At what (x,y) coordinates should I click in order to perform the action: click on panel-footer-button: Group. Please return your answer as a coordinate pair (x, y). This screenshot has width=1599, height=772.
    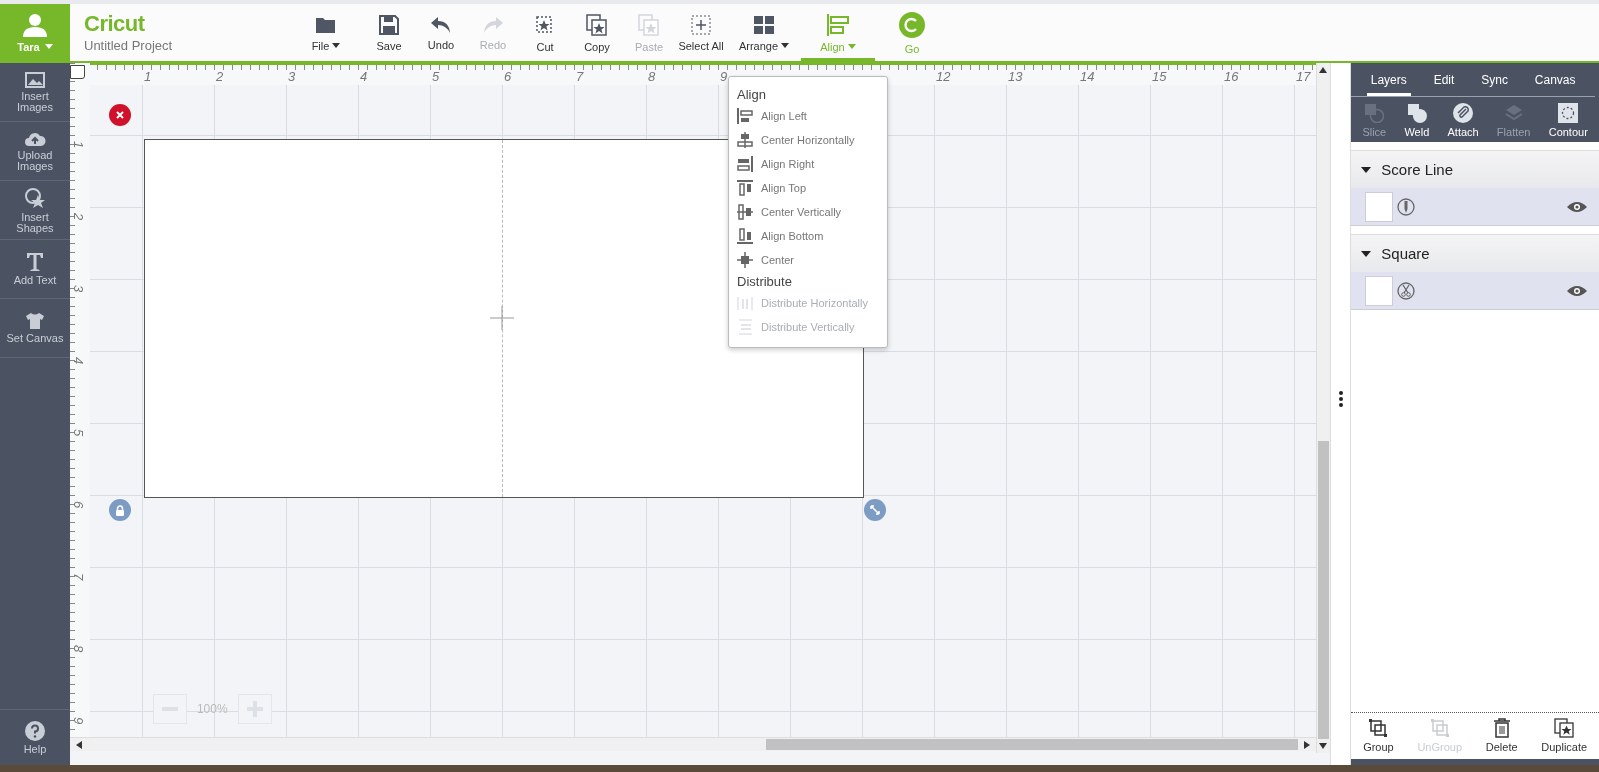
    Looking at the image, I should click on (1378, 735).